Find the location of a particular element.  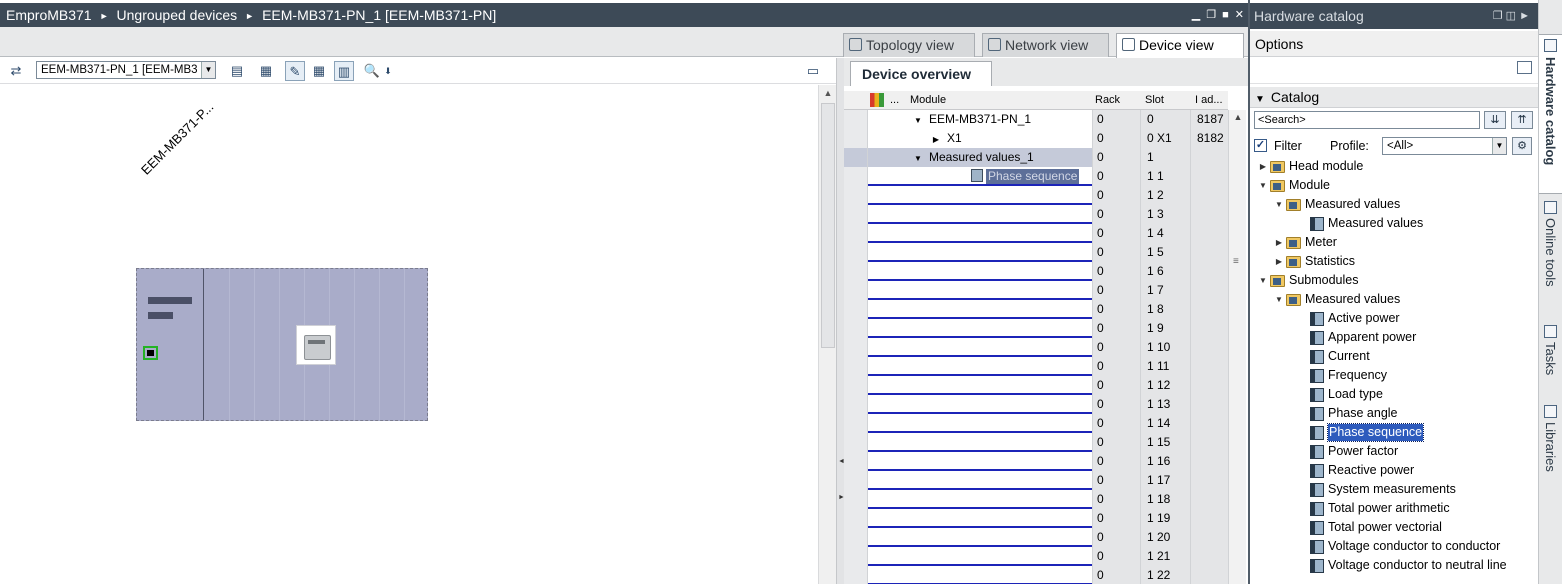

catalog-tree-item: Measured values is located at coordinates (1394, 223).